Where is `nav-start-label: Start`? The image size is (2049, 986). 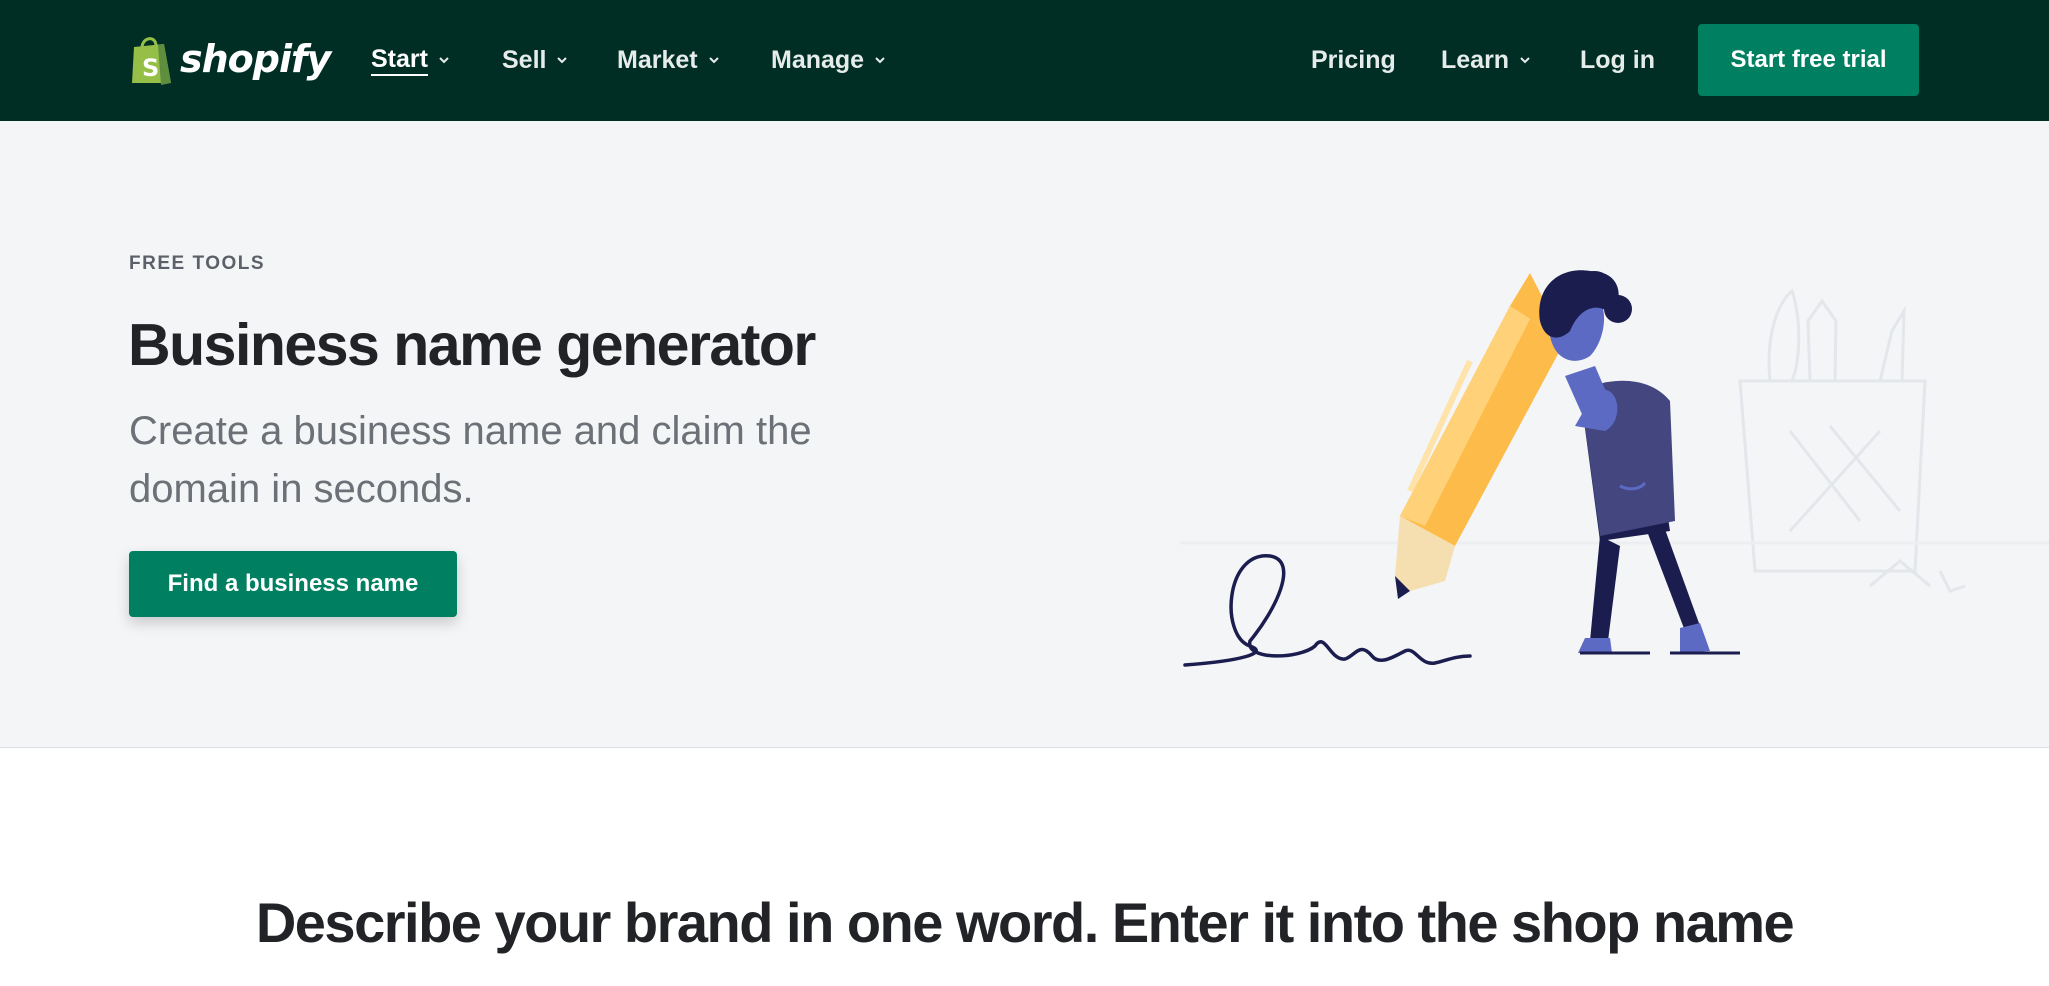 nav-start-label: Start is located at coordinates (399, 60).